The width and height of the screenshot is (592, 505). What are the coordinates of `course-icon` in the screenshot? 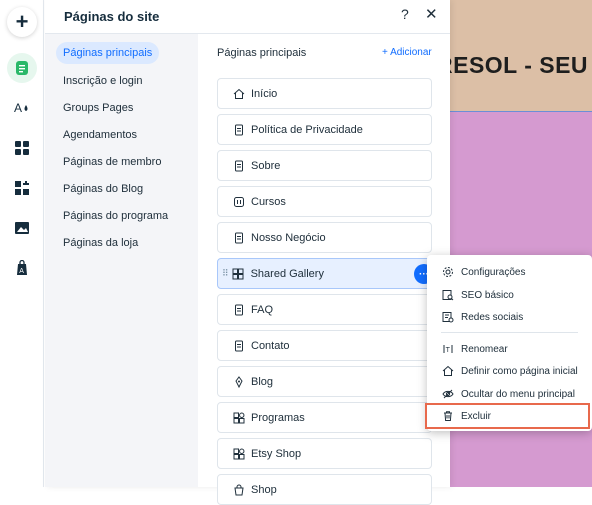 It's located at (238, 201).